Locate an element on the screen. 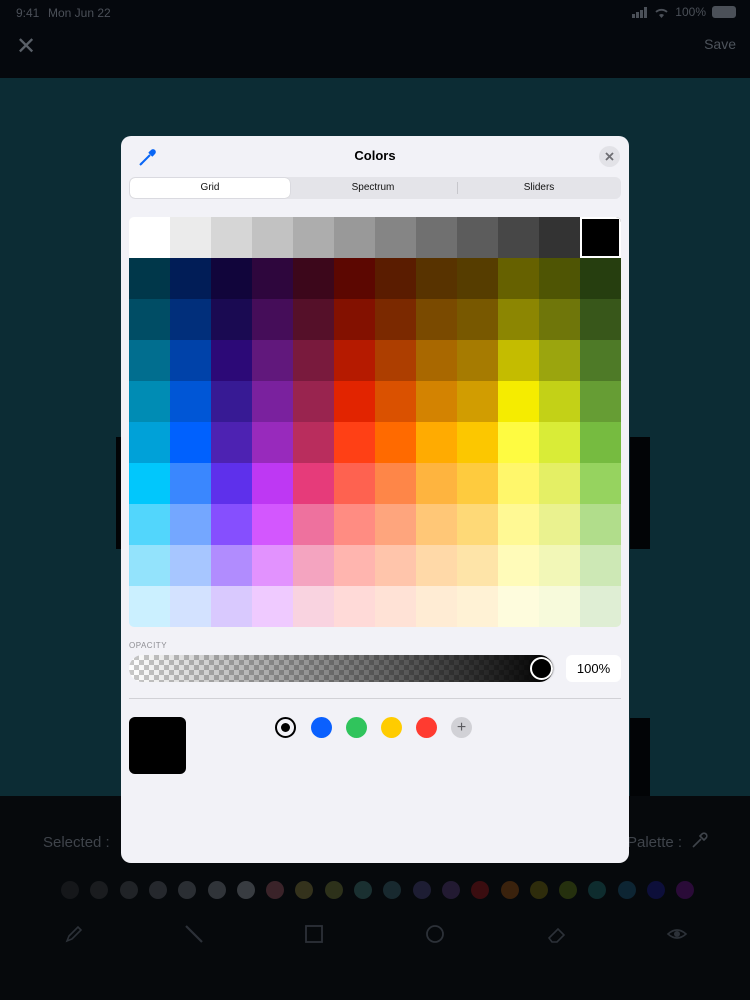 The image size is (750, 1000). rectangle-icon is located at coordinates (314, 934).